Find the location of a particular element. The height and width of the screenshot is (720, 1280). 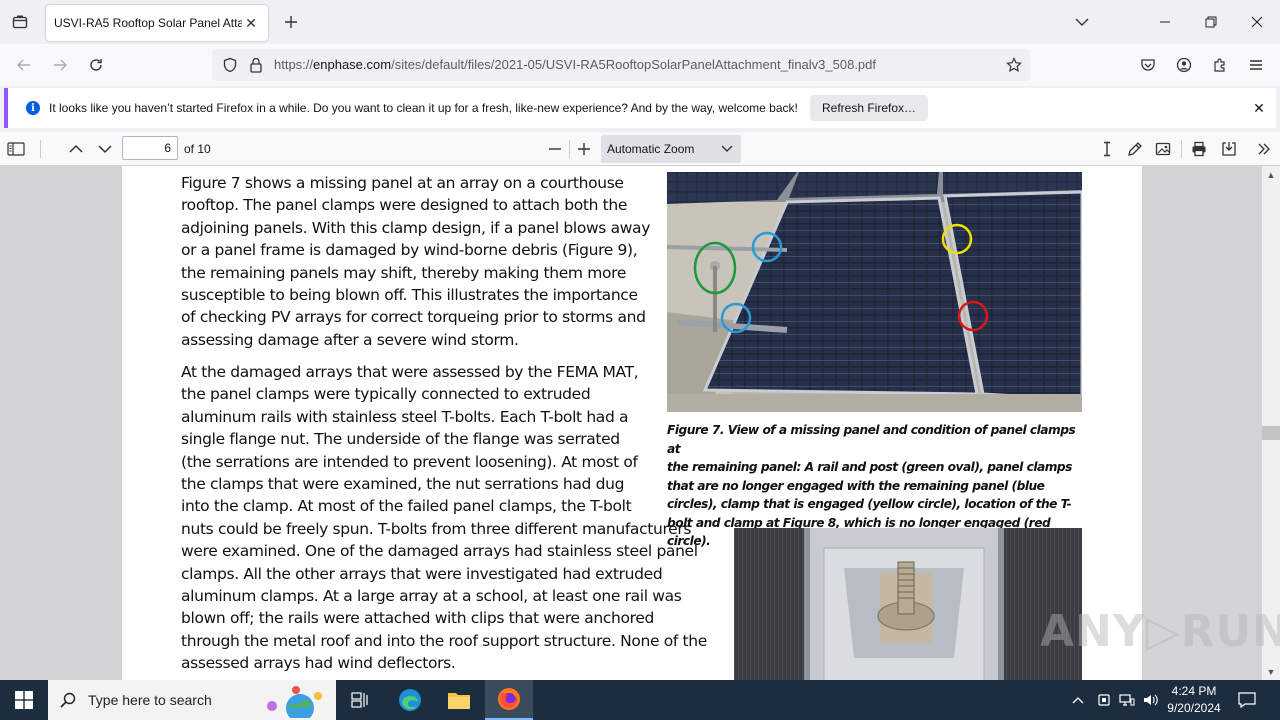

show-hidden-icons-button is located at coordinates (1078, 700).